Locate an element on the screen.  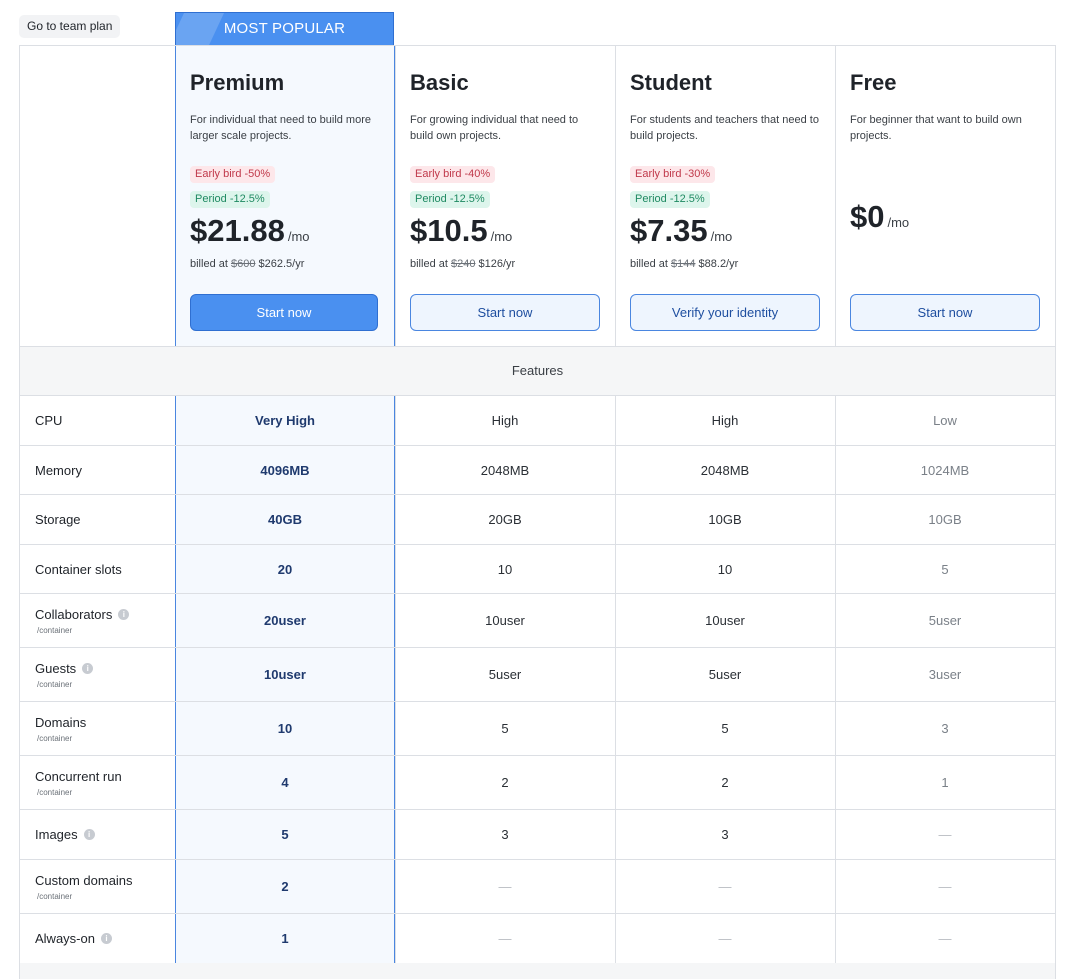
row-label: Container slots is located at coordinates (78, 569).